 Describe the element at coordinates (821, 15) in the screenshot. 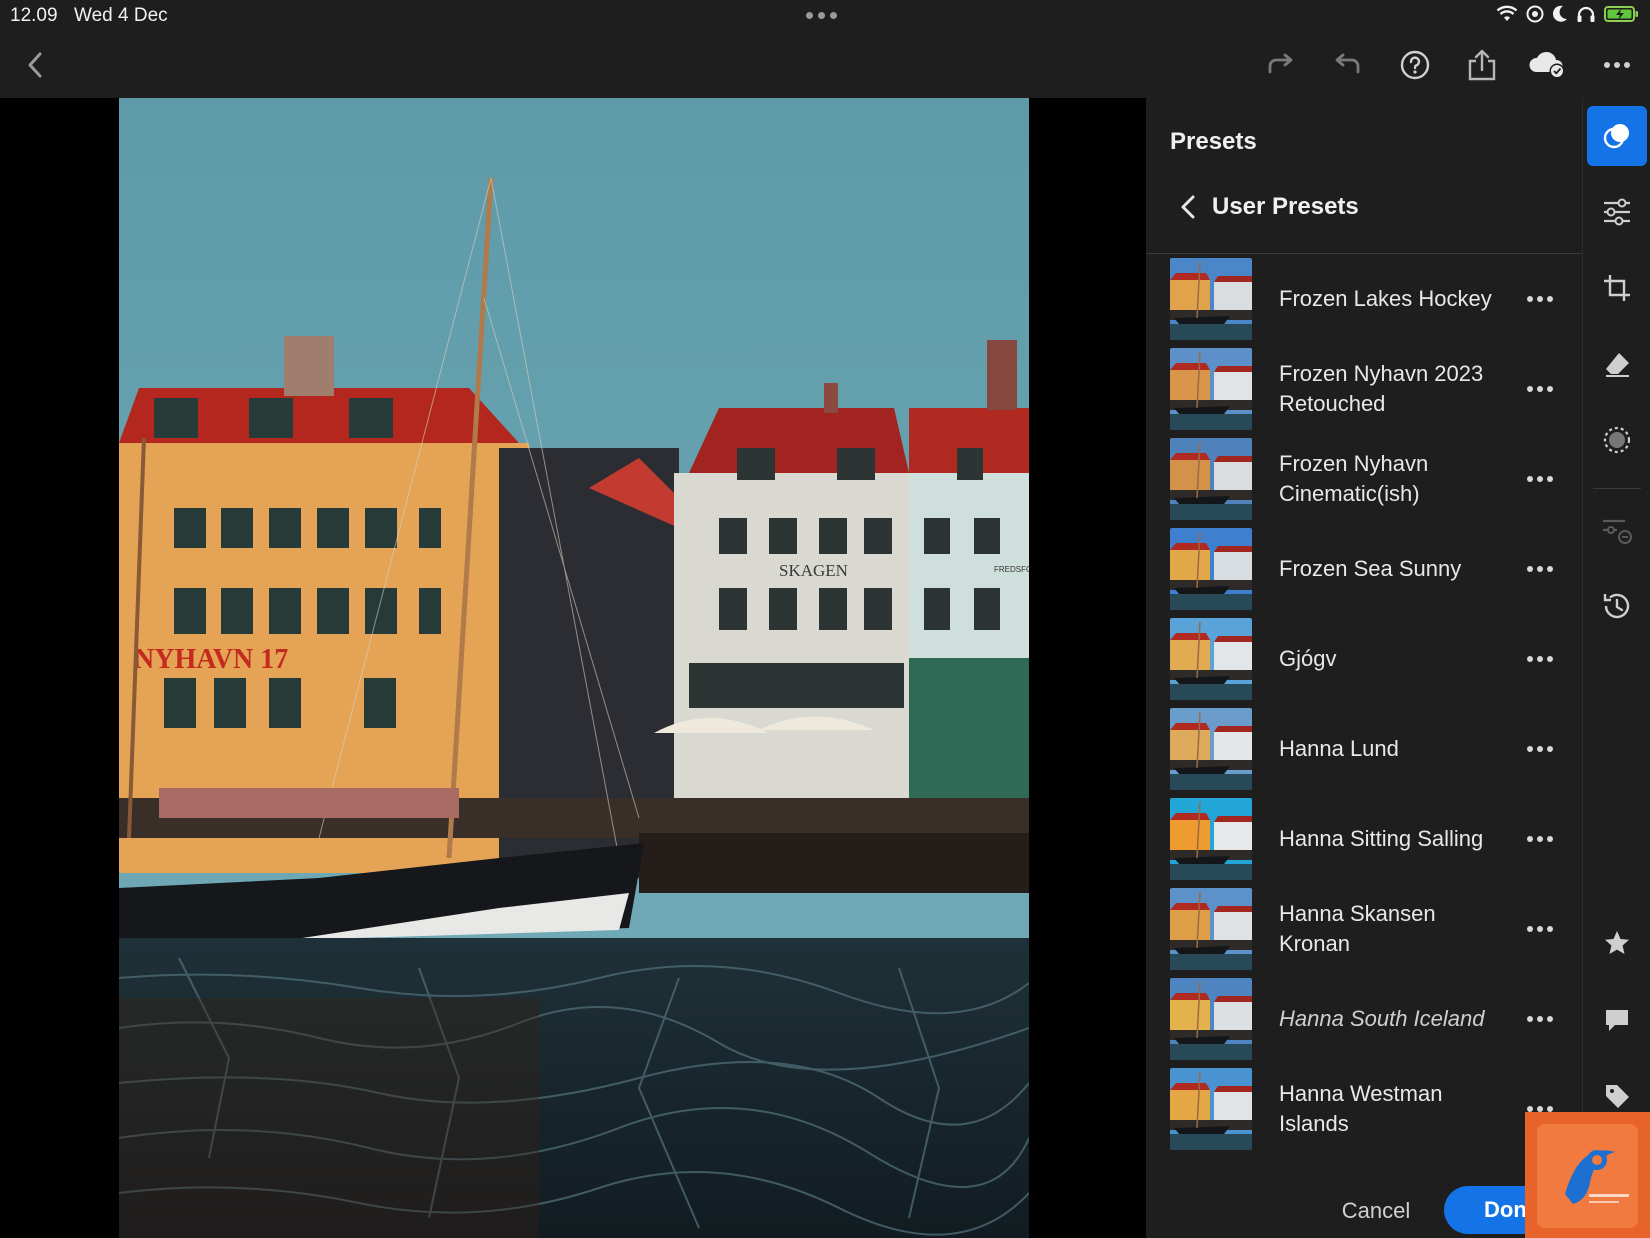

I see `multitasking-dots-icon` at that location.